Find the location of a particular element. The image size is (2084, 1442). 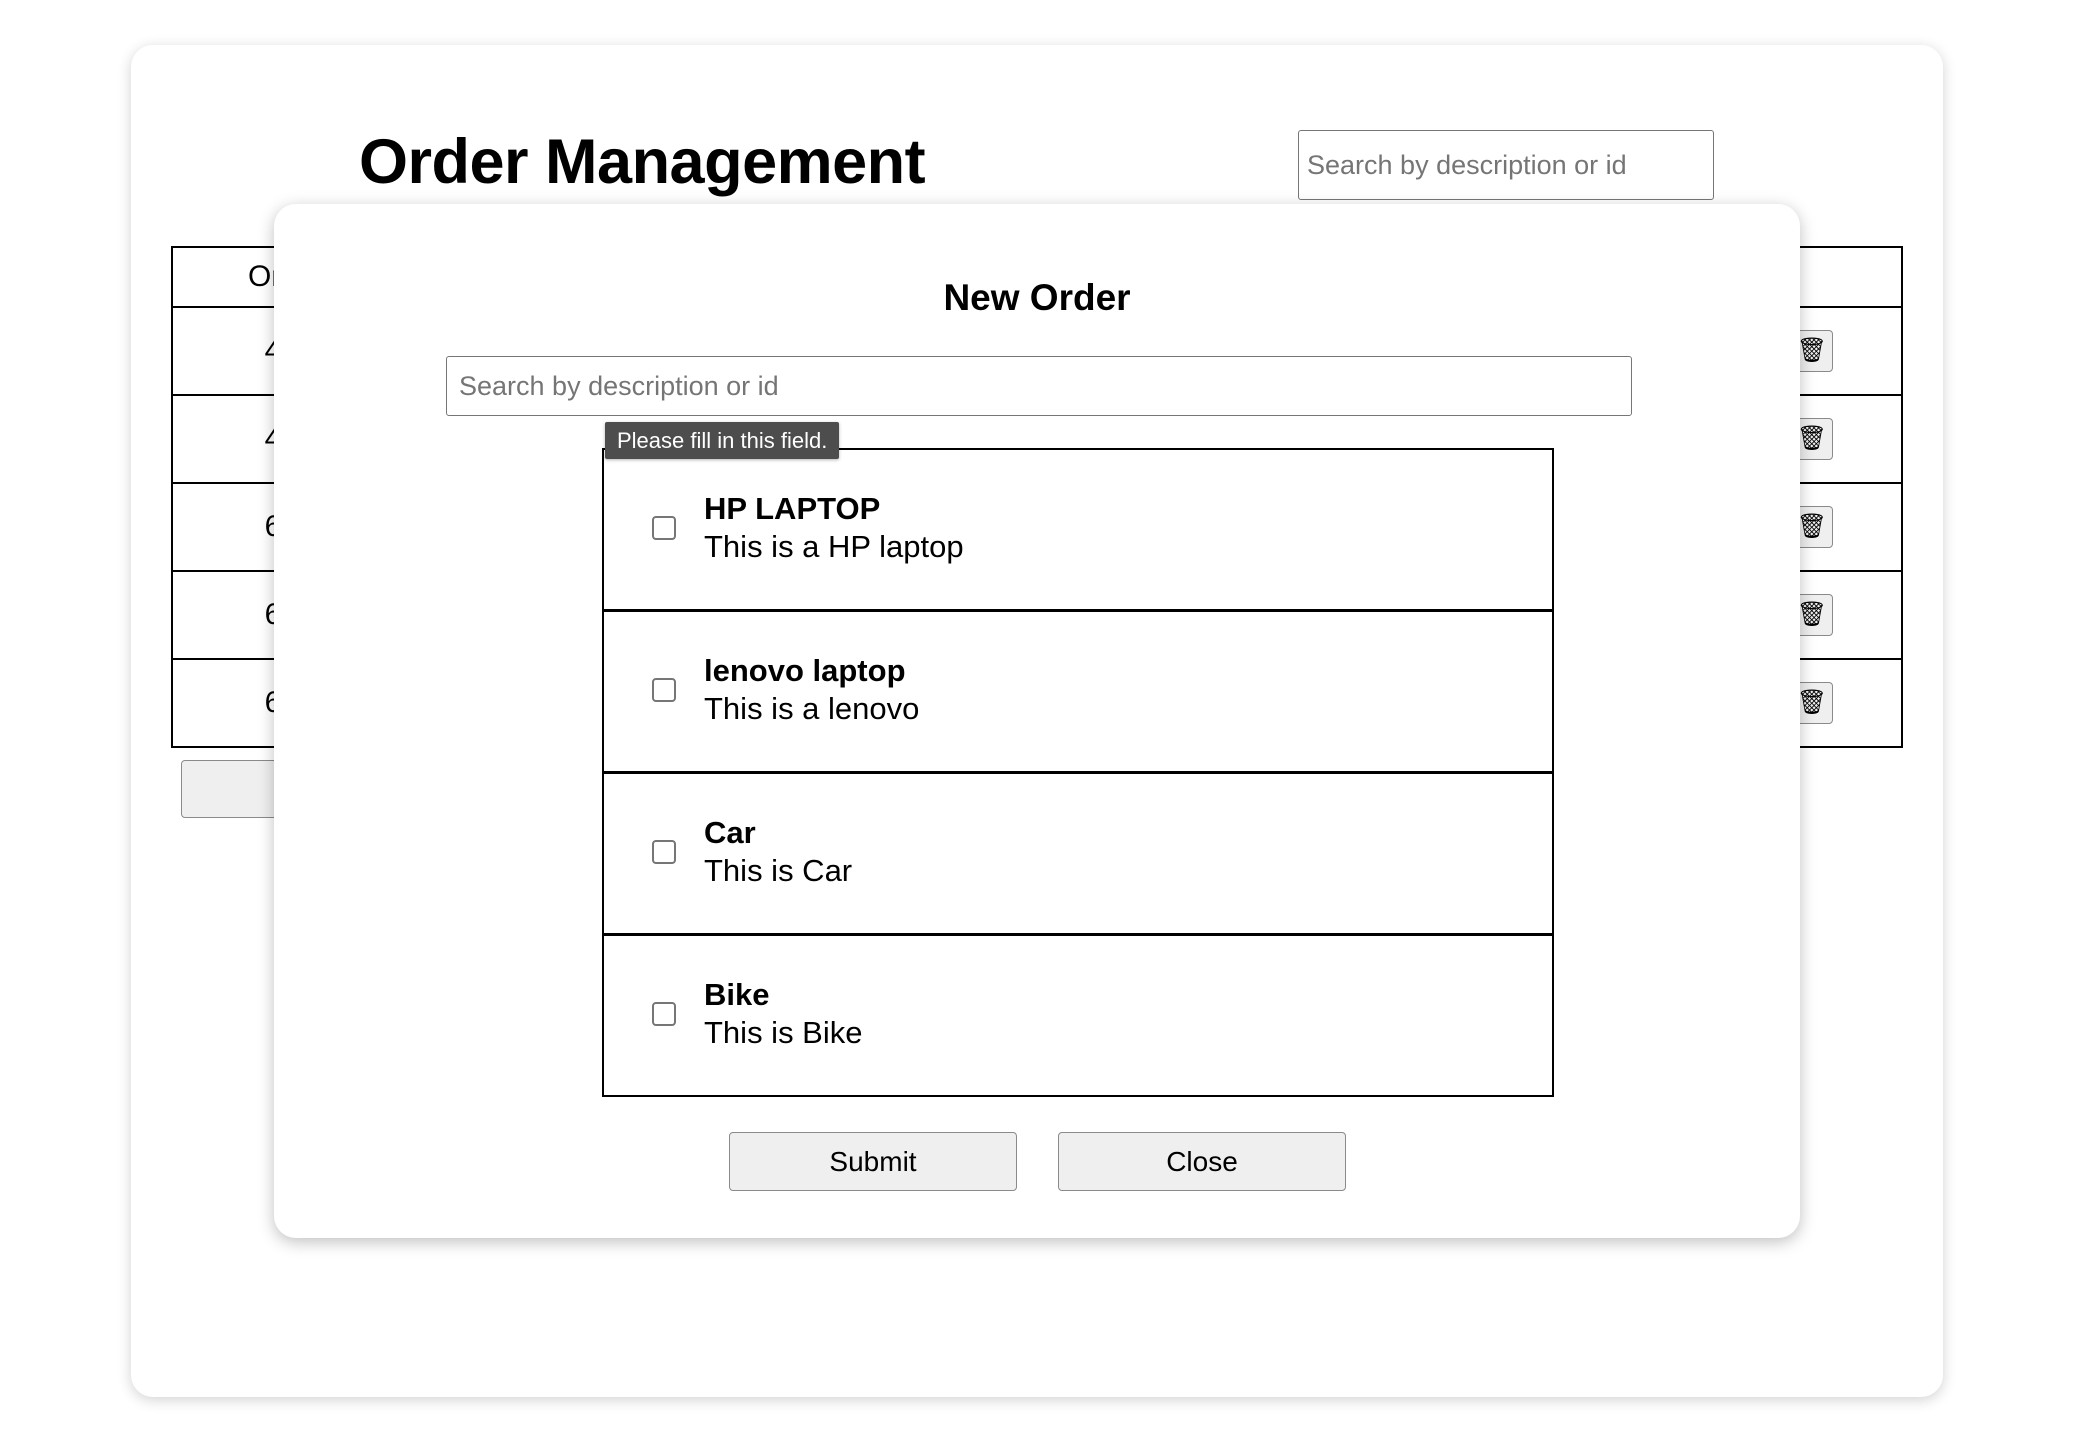

page-title: Order Management is located at coordinates (642, 162).